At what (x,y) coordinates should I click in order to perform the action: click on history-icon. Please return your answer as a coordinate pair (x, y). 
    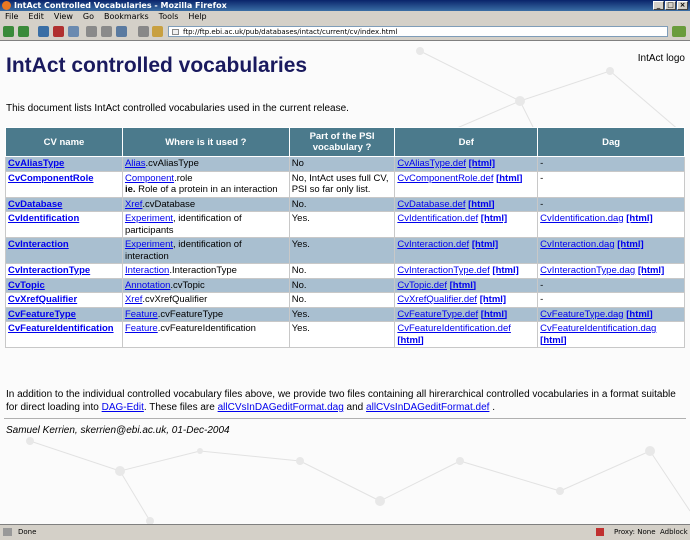
    Looking at the image, I should click on (106, 31).